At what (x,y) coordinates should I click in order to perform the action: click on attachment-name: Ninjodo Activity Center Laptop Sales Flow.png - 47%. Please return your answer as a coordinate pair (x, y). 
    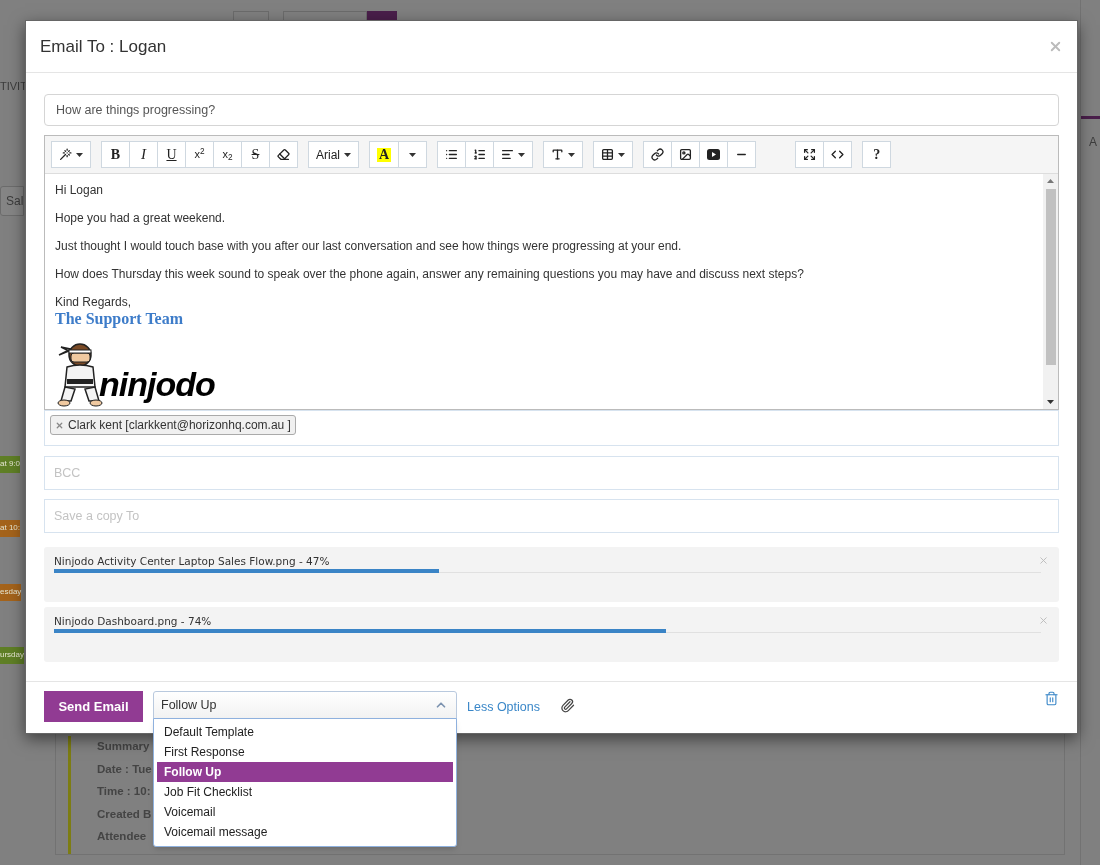
    Looking at the image, I should click on (192, 561).